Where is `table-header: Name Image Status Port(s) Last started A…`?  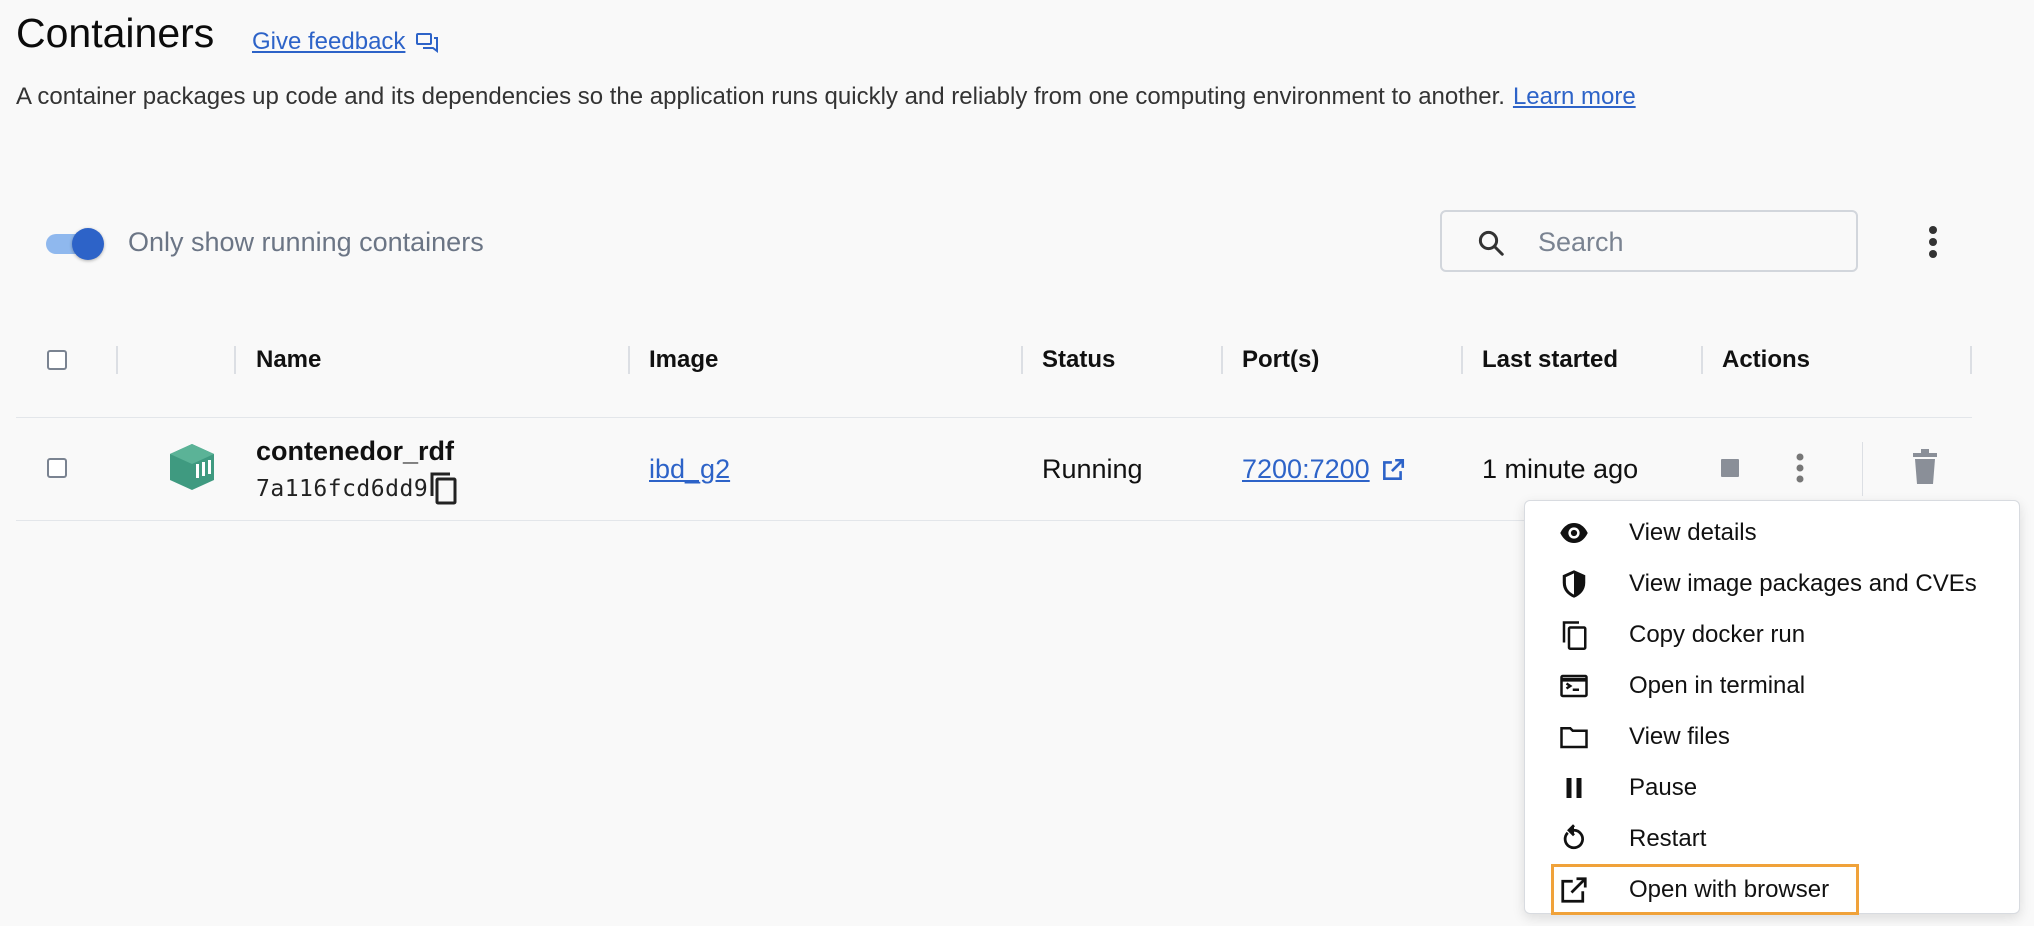 table-header: Name Image Status Port(s) Last started A… is located at coordinates (986, 360).